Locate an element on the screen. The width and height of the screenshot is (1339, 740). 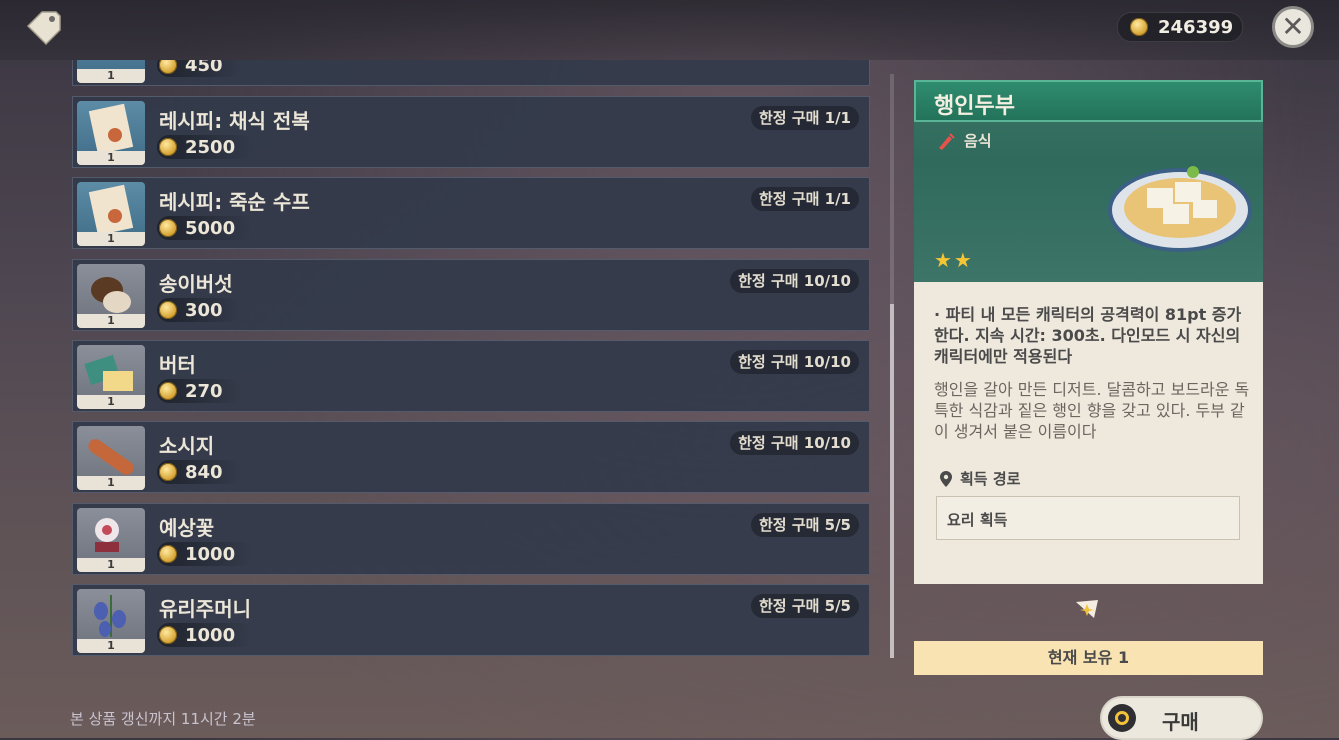
item-price: 450 is located at coordinates (199, 68).